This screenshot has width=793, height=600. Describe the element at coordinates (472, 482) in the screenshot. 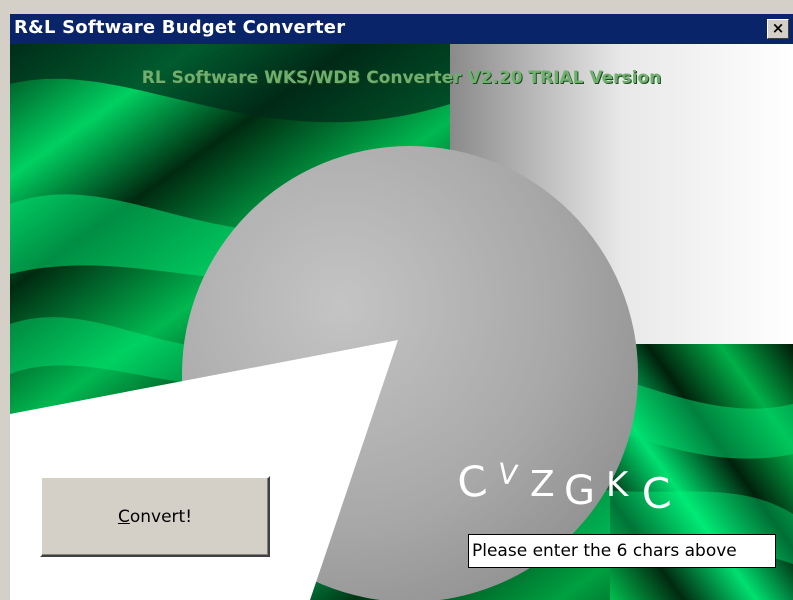

I see `captcha-char-1: C` at that location.